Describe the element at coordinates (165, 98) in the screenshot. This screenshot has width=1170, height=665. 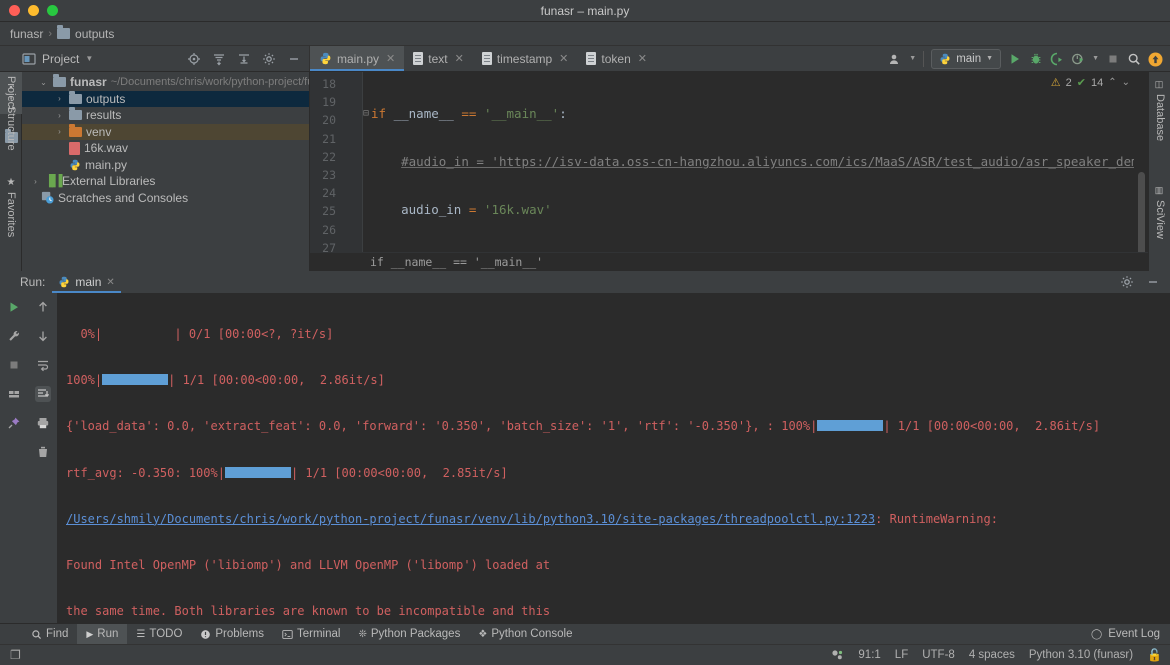
I see `tree-node-outputs: › outputs` at that location.